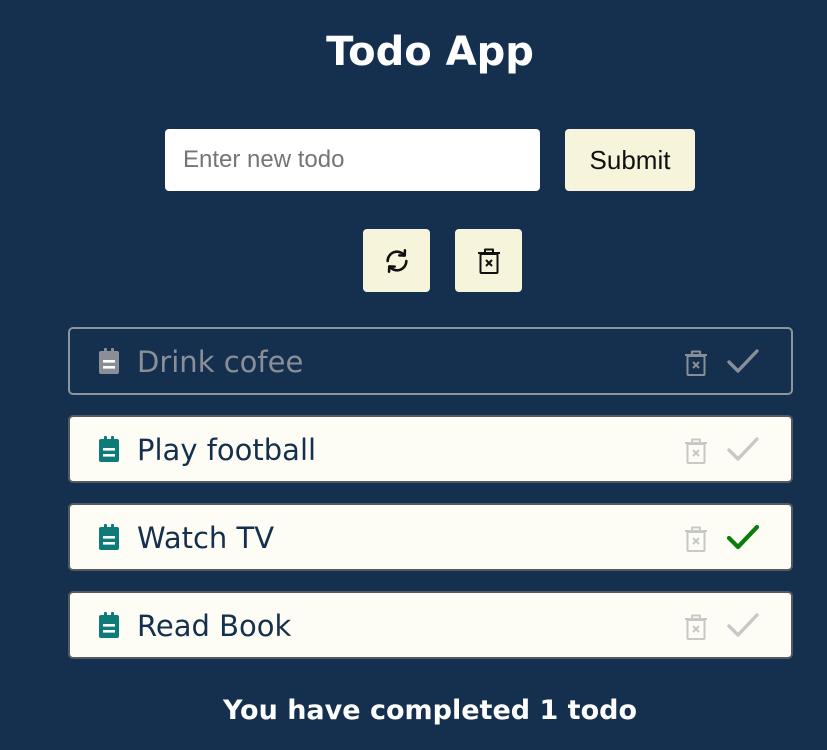 The image size is (827, 750). What do you see at coordinates (430, 537) in the screenshot?
I see `todo-item: Watch TV` at bounding box center [430, 537].